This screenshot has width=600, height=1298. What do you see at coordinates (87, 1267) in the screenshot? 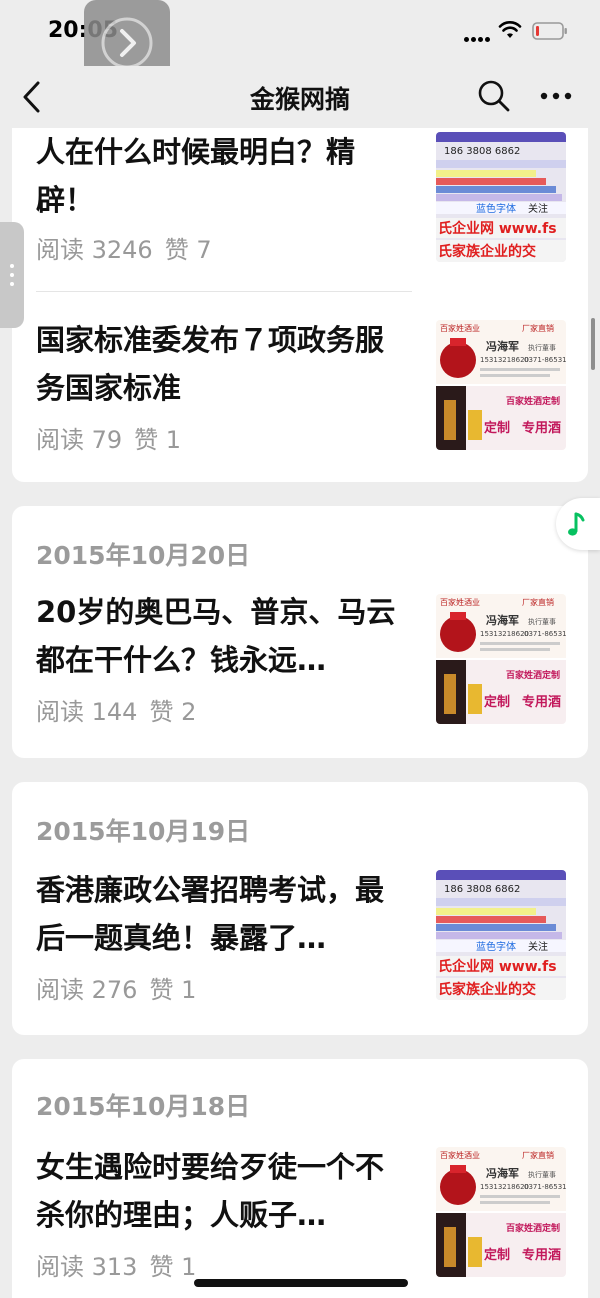
I see `read-count: 阅读 313` at bounding box center [87, 1267].